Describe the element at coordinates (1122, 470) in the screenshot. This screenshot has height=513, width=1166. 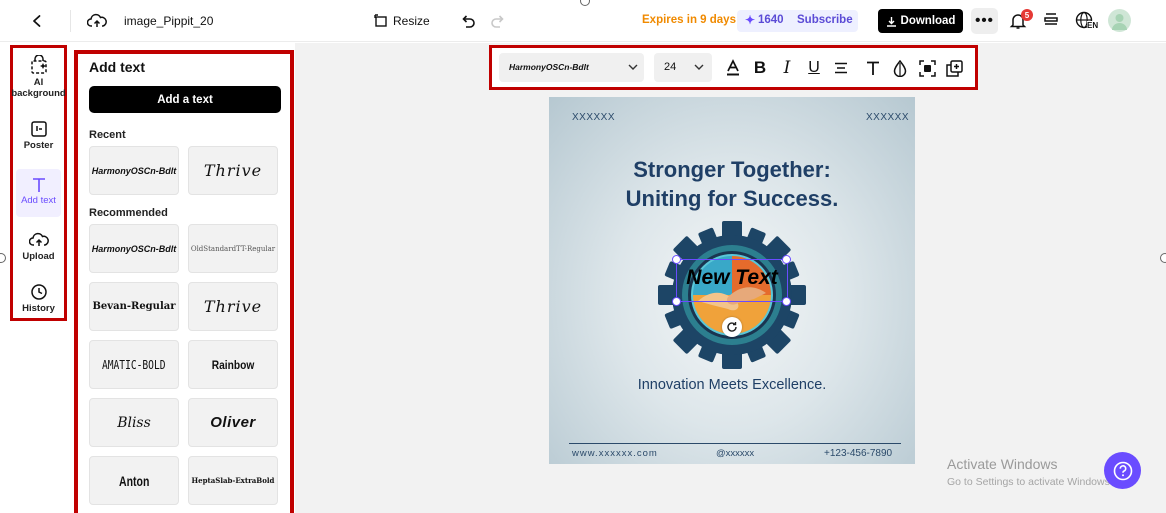
I see `help-button` at that location.